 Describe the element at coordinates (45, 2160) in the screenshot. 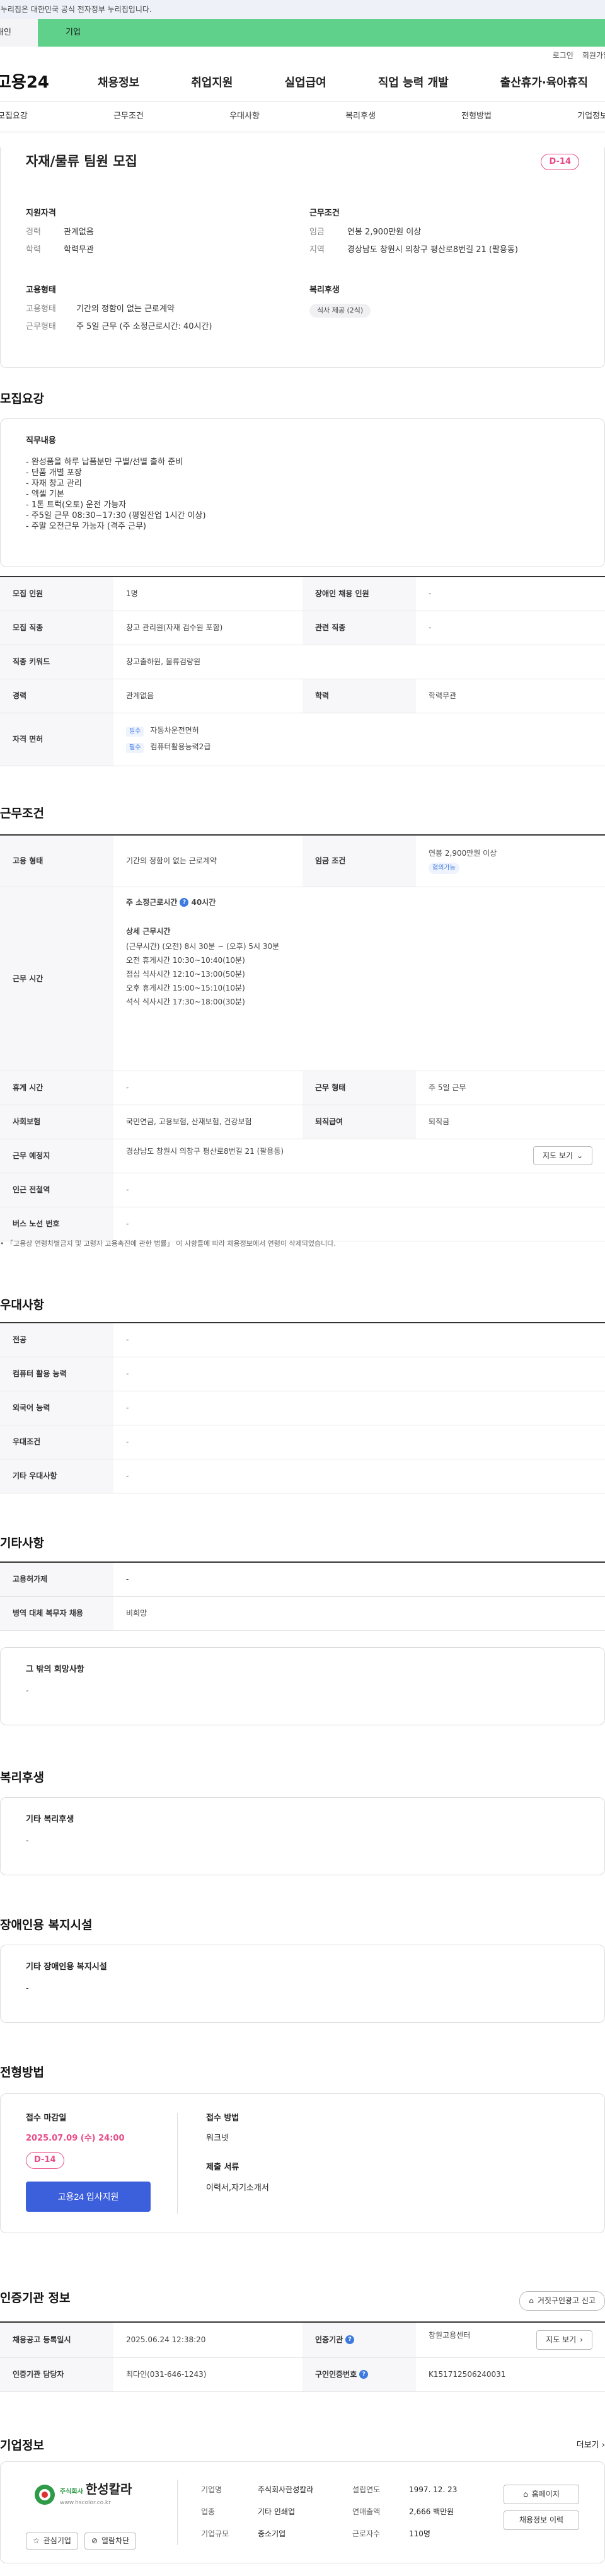

I see `process-dday-badge: D-14` at that location.